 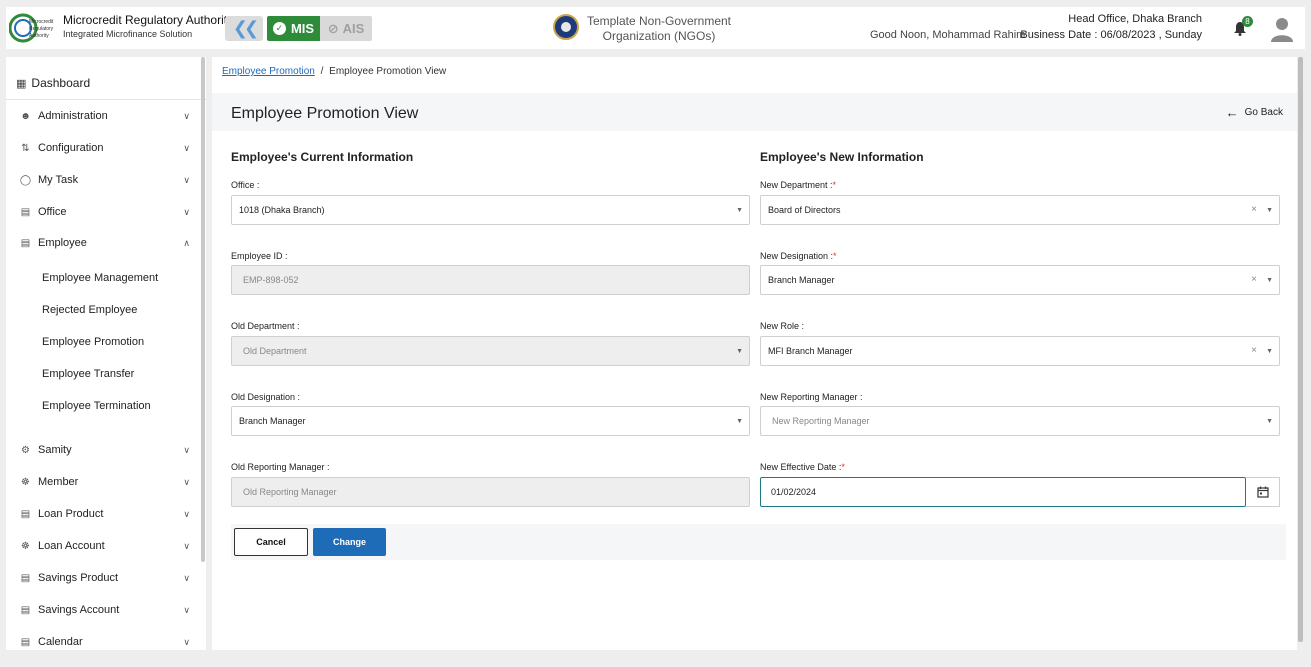 I want to click on old-reporting-manager-placeholder: Old Reporting Manager, so click(x=290, y=492).